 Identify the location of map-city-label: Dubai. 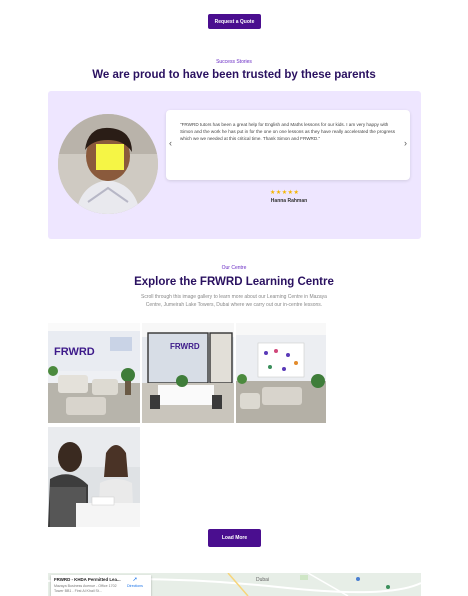
(263, 580).